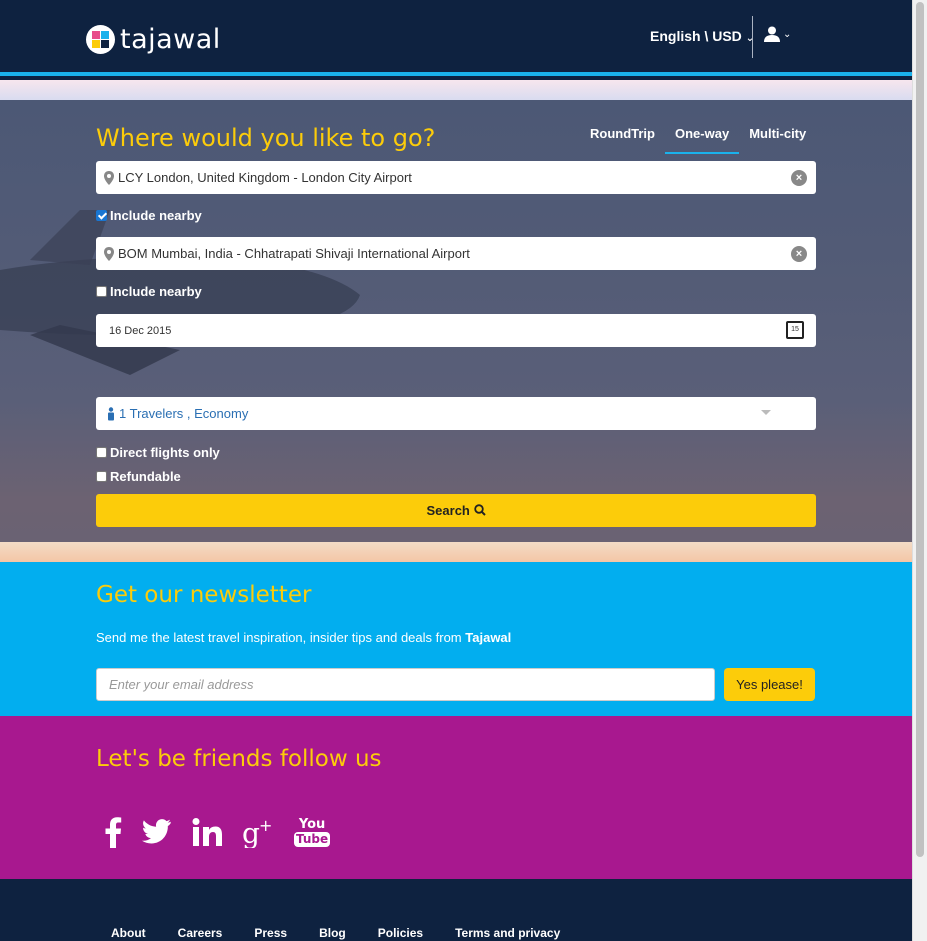  I want to click on destination-nearby-checkbox, so click(101, 291).